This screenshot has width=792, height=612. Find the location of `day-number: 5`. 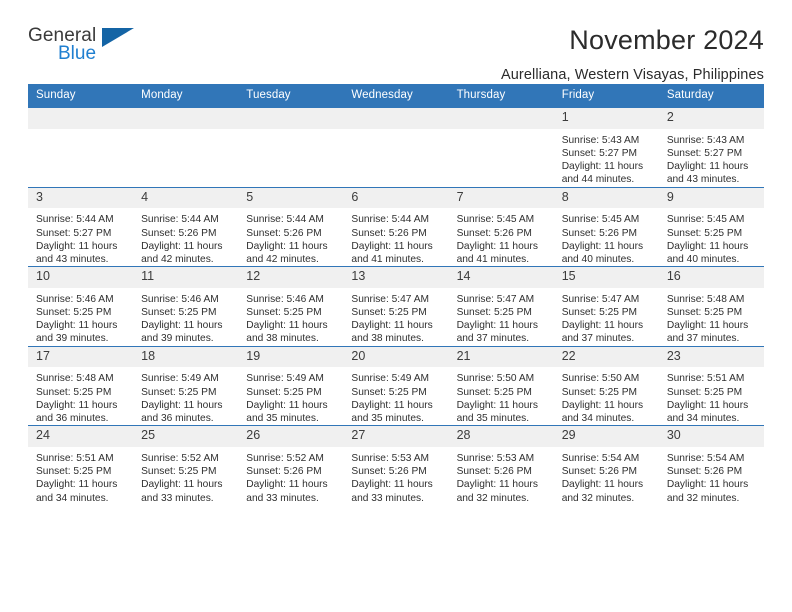

day-number: 5 is located at coordinates (291, 198).